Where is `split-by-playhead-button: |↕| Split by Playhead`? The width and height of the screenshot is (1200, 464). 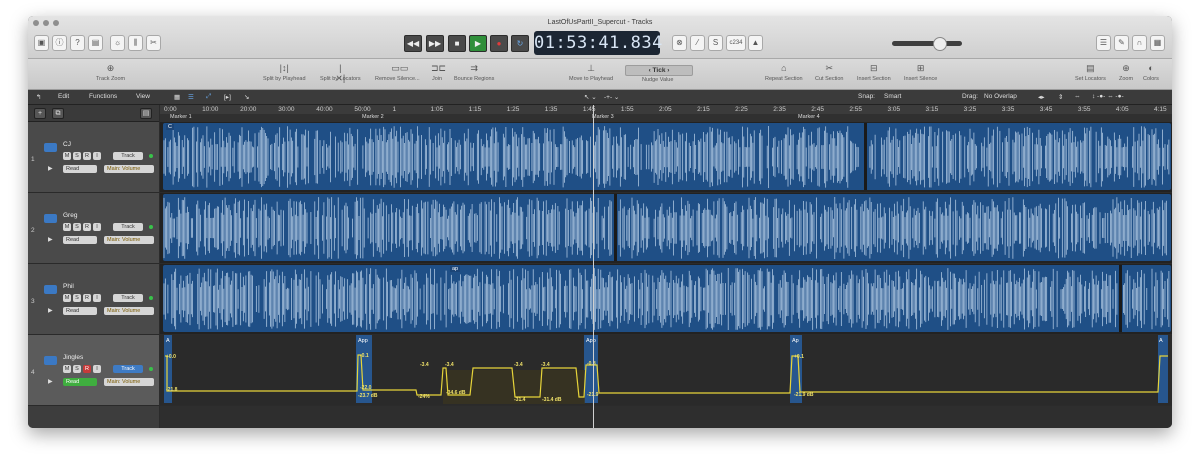
split-by-playhead-button: |↕| Split by Playhead is located at coordinates (284, 72).